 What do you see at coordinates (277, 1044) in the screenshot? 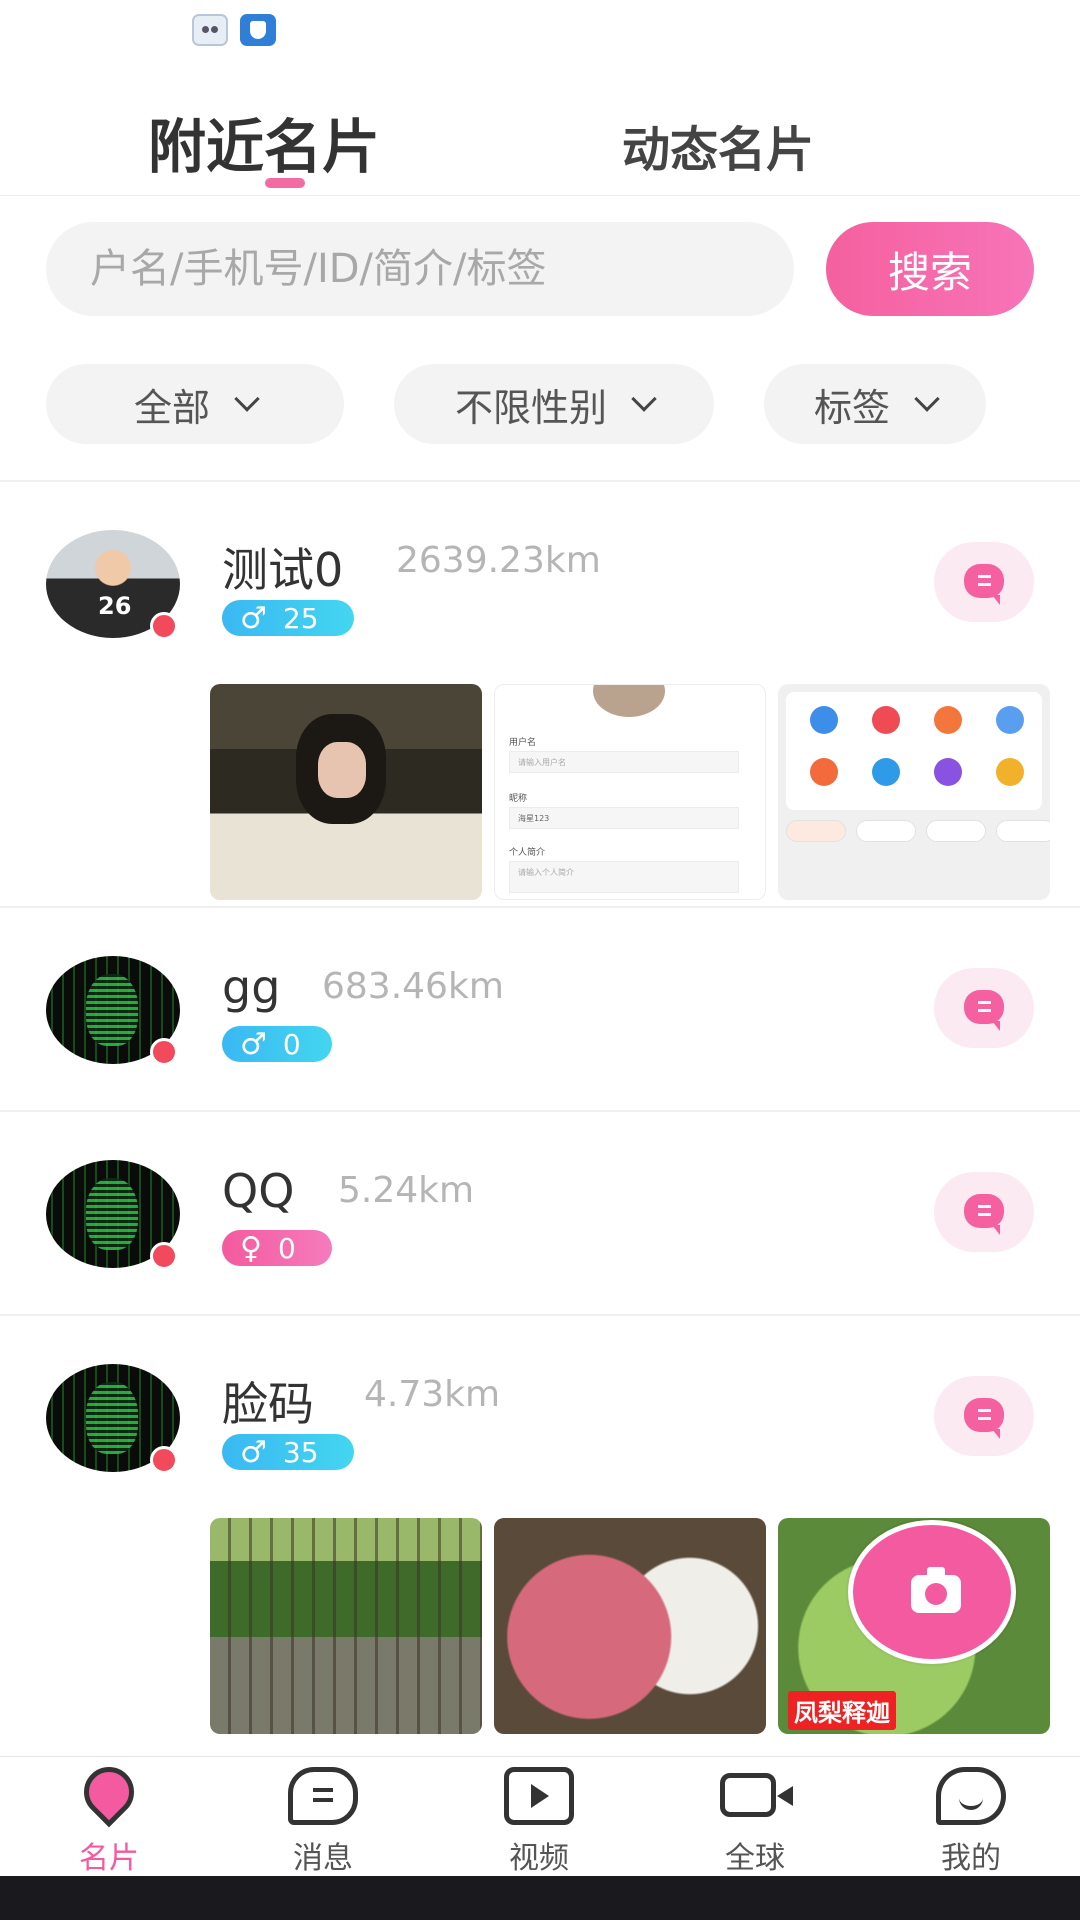
I see `gender-age-badge: ♂ 0` at bounding box center [277, 1044].